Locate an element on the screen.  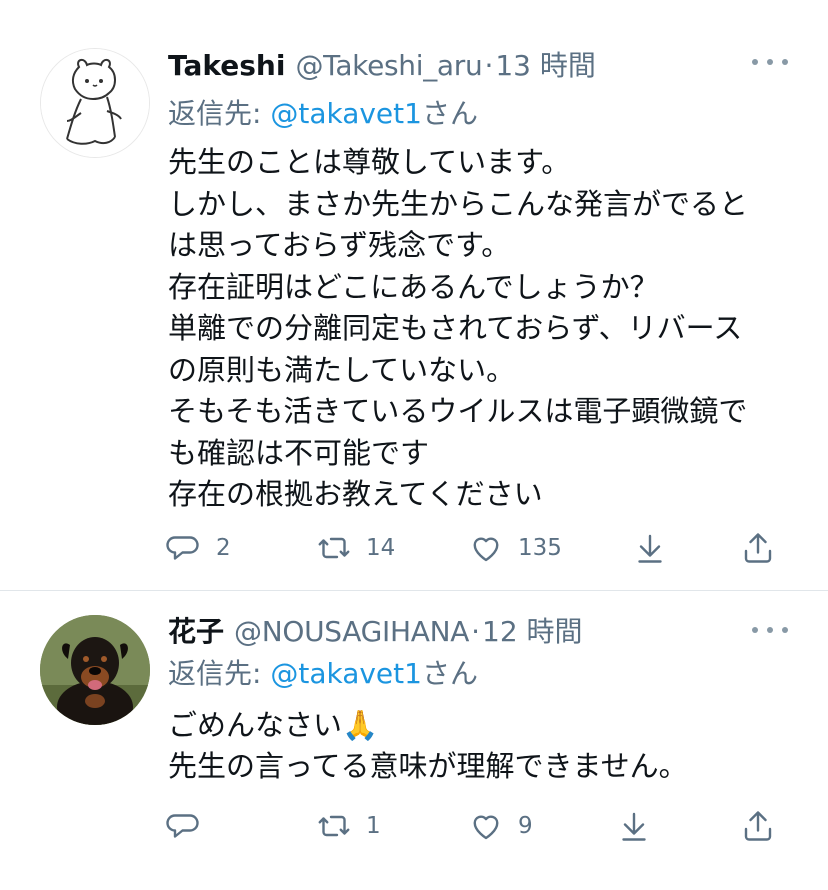
timestamp: 13 時間 is located at coordinates (545, 64).